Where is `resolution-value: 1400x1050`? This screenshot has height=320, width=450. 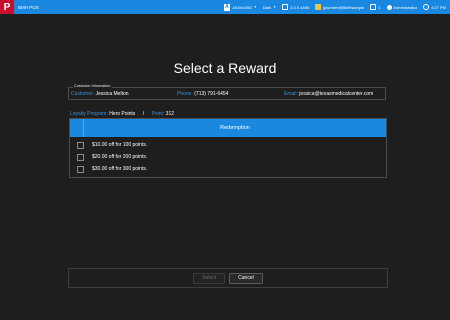 resolution-value: 1400x1050 is located at coordinates (241, 7).